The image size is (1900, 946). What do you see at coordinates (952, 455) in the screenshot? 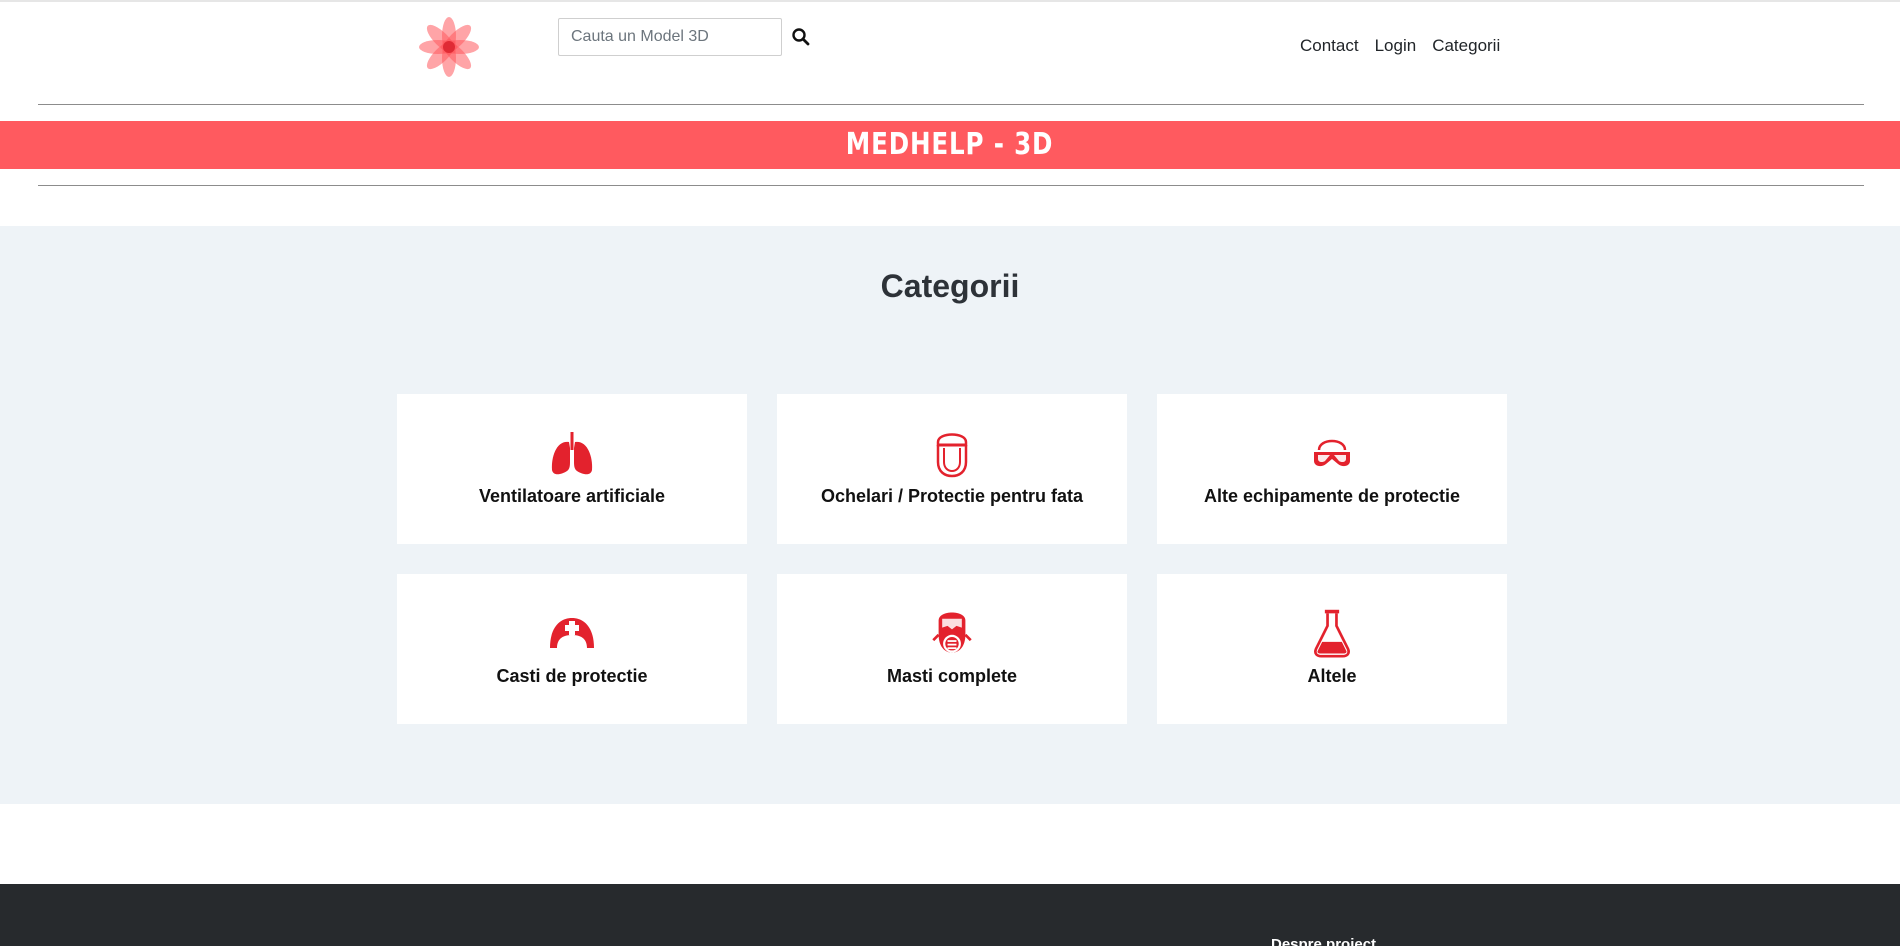
I see `face-shield-icon` at bounding box center [952, 455].